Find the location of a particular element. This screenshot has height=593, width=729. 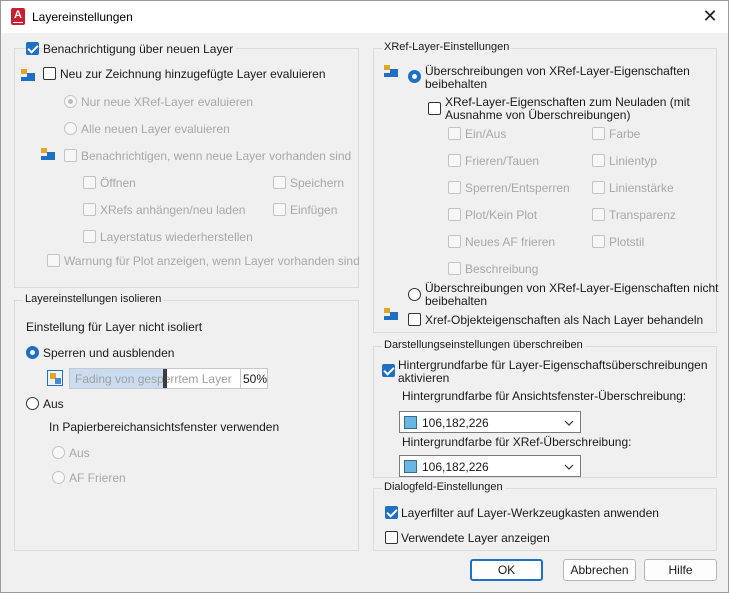

restore-state-label: Layerstatus wiederherstellen is located at coordinates (176, 237).